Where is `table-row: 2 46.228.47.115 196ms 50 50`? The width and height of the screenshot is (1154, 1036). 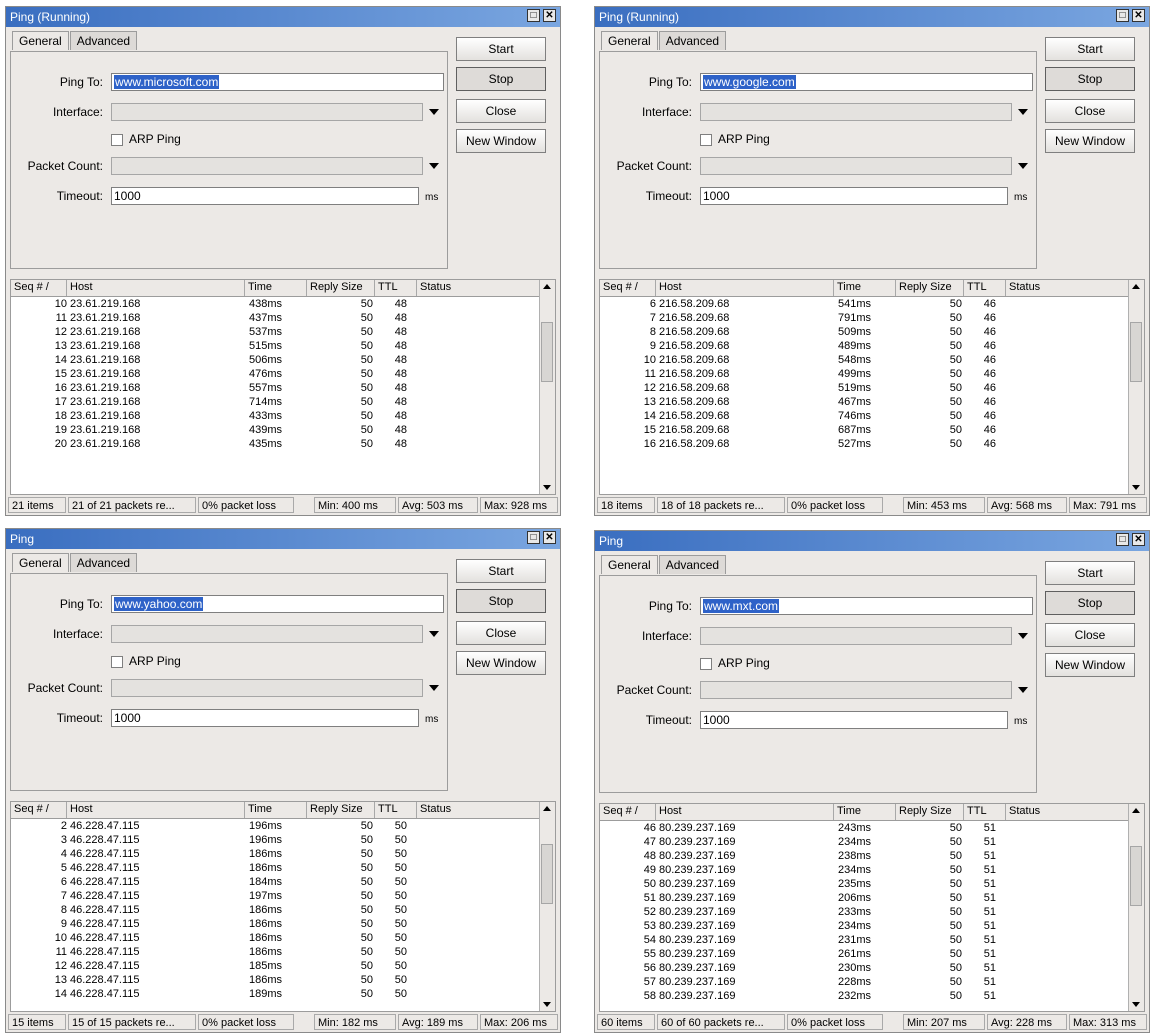
table-row: 2 46.228.47.115 196ms 50 50 is located at coordinates (275, 826).